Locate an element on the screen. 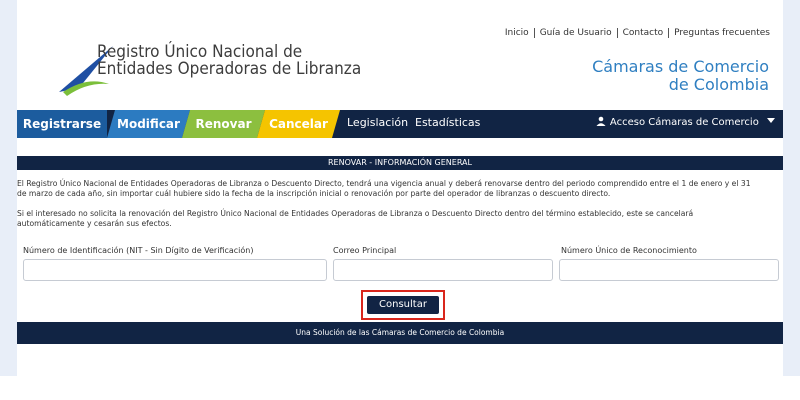 This screenshot has height=400, width=800. nur-label: Número Único de Reconocimiento is located at coordinates (629, 250).